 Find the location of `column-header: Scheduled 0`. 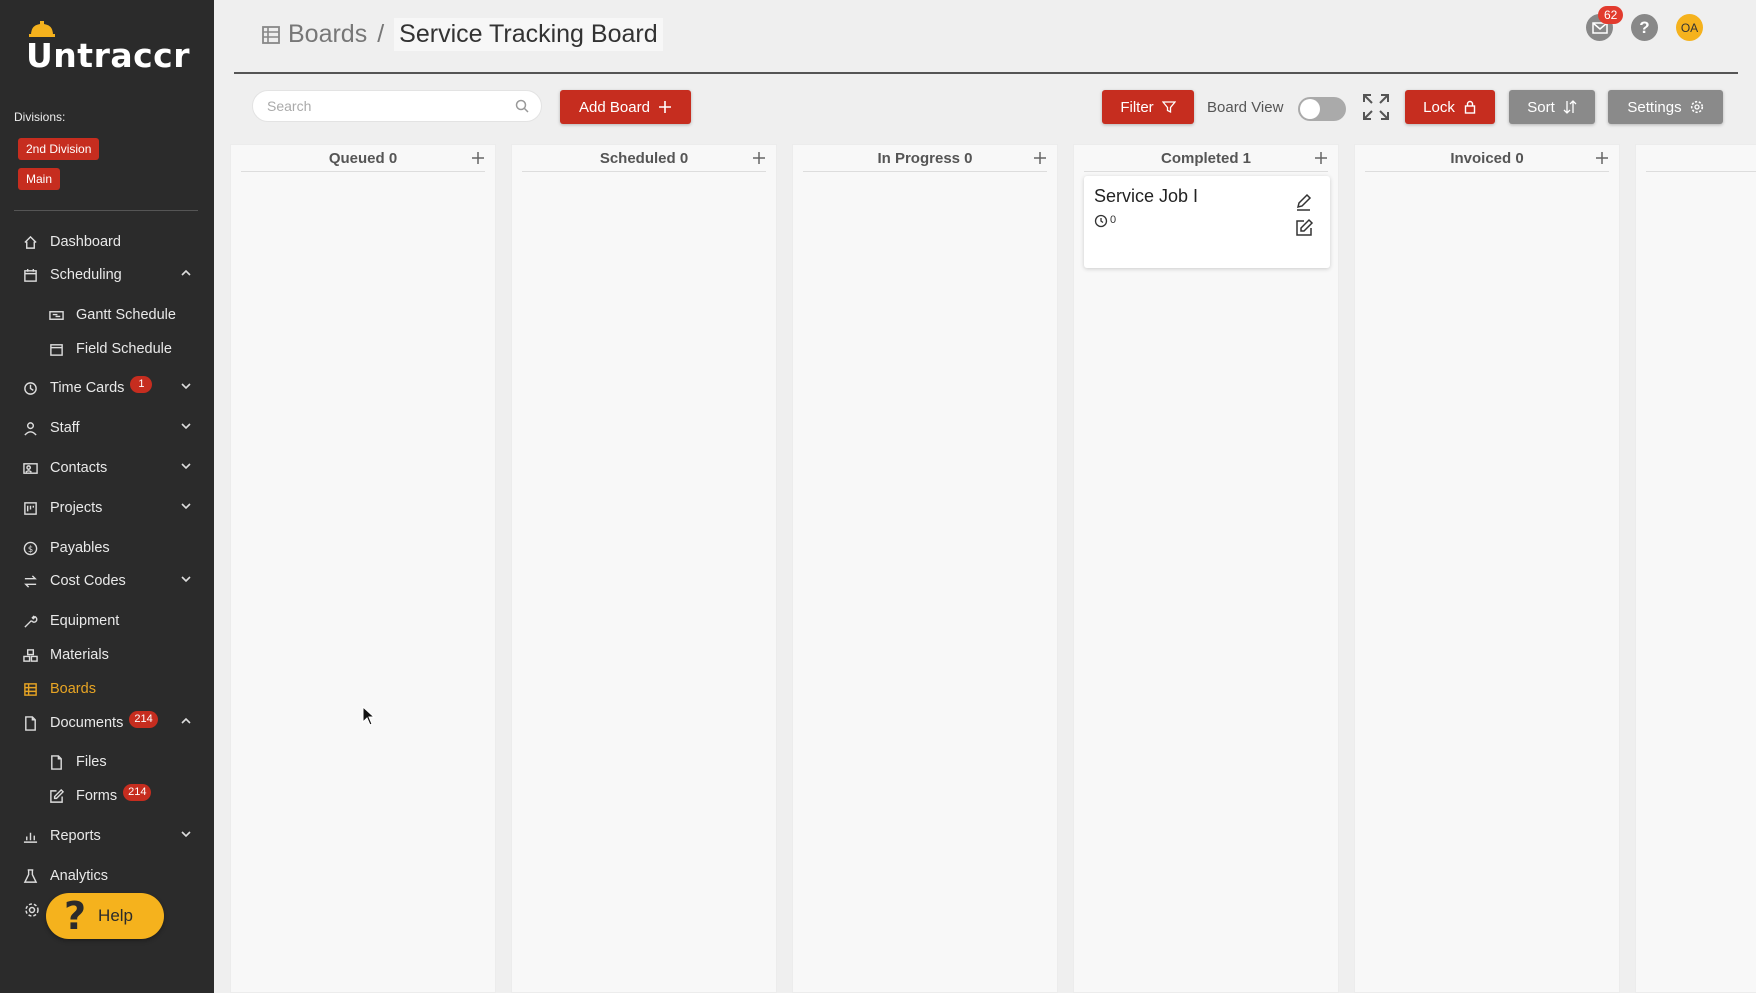

column-header: Scheduled 0 is located at coordinates (644, 158).